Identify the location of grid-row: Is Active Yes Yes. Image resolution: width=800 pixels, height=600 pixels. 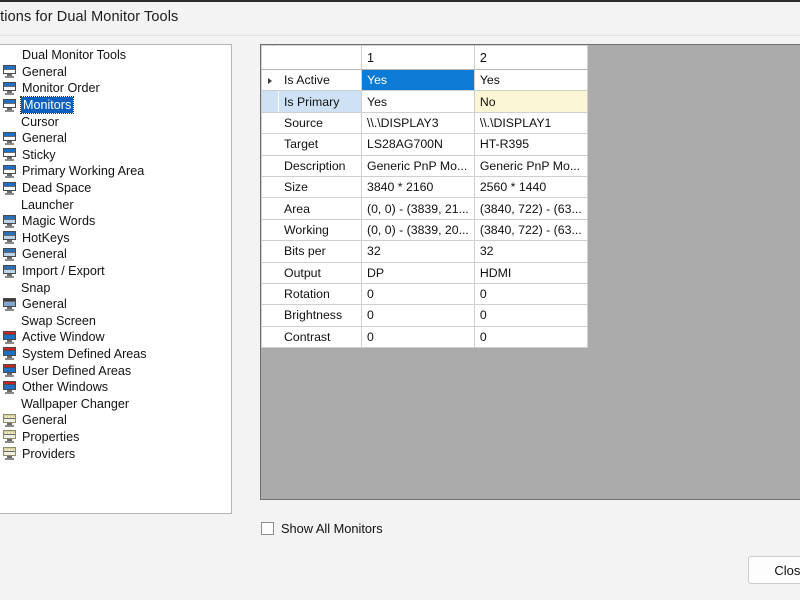
(424, 80).